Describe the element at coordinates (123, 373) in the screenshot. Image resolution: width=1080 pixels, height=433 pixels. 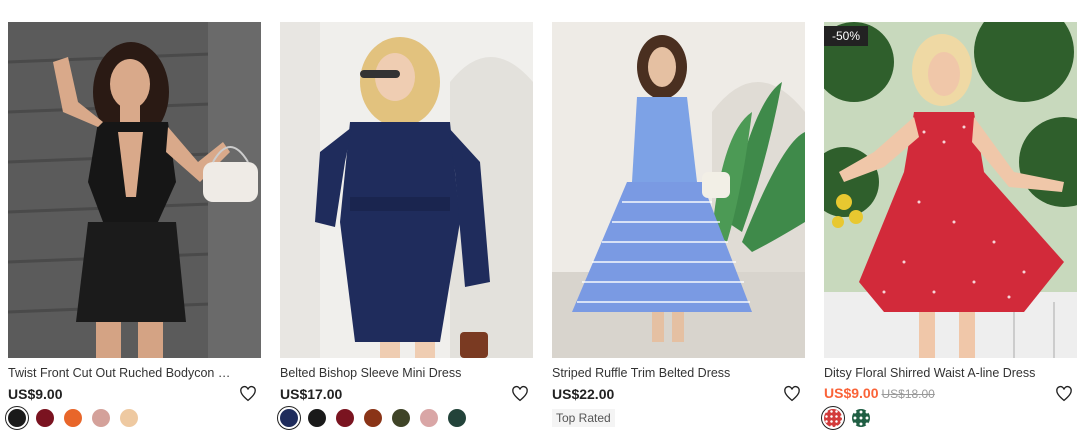
I see `product-name: Twist Front Cut Out Ruched Bodycon Dress` at that location.